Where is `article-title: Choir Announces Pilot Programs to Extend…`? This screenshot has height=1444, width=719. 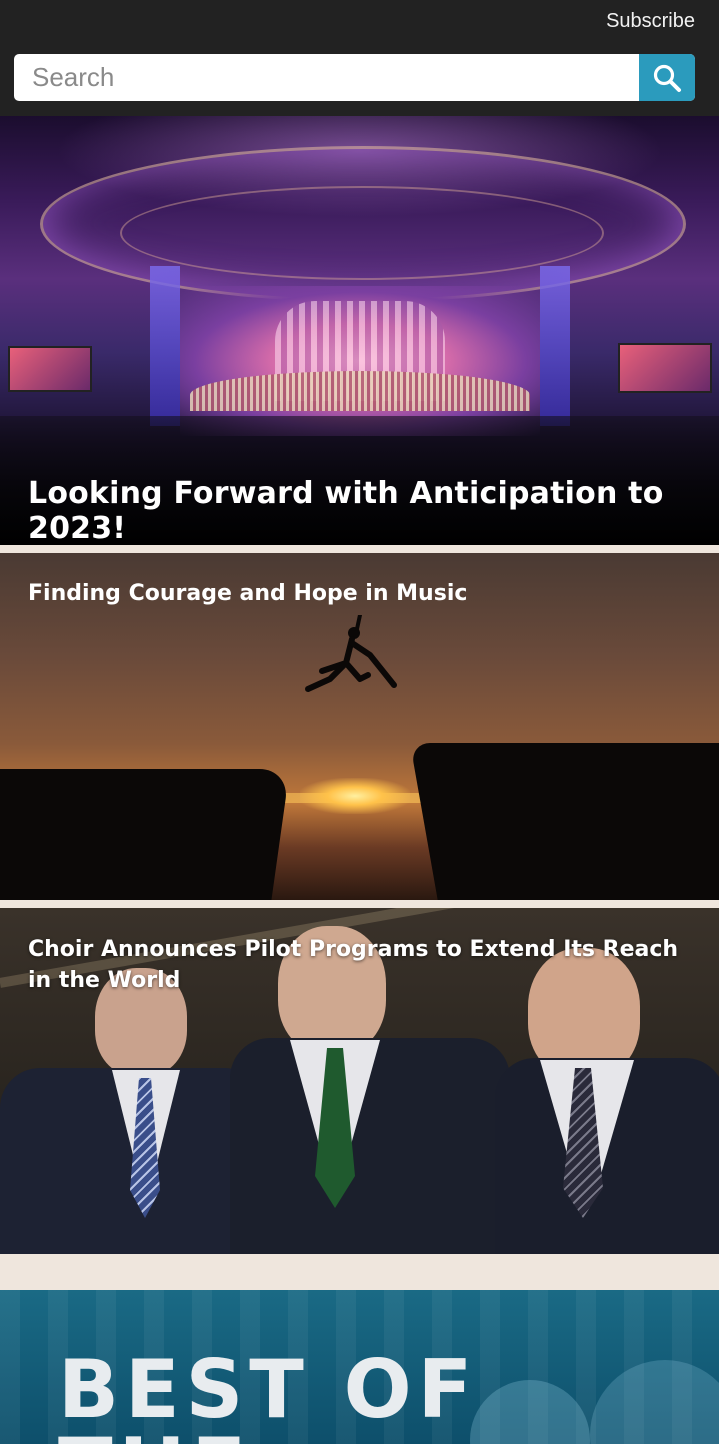
article-title: Choir Announces Pilot Programs to Extend… is located at coordinates (358, 965).